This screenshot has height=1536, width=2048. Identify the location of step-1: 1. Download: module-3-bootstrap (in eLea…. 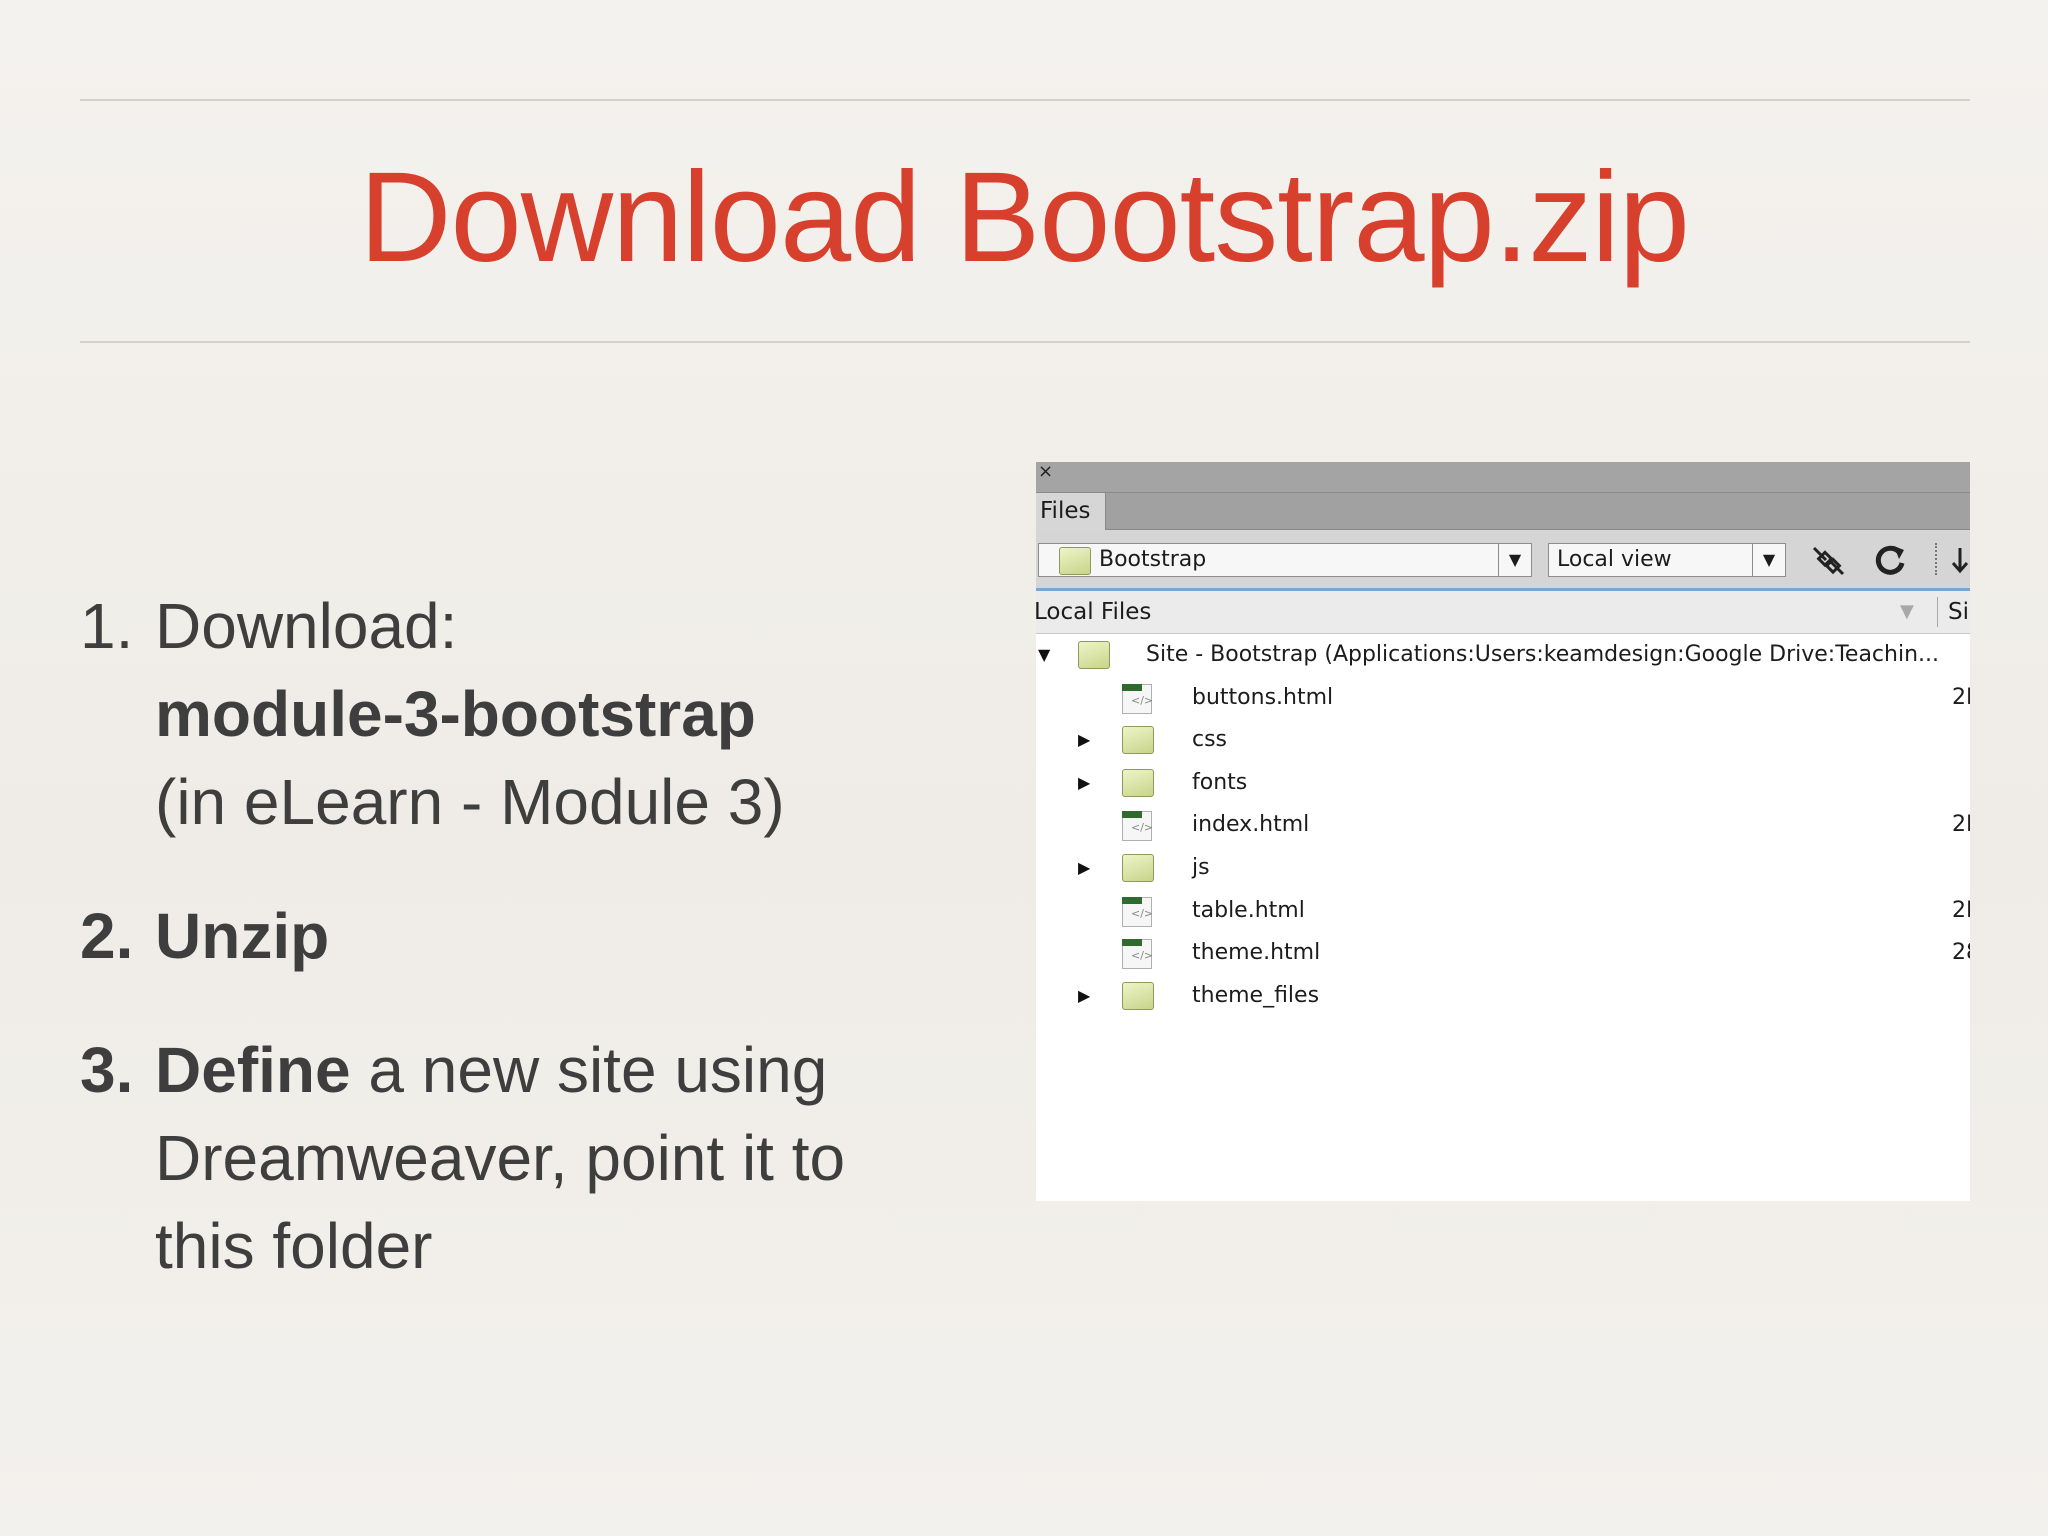
(530, 714).